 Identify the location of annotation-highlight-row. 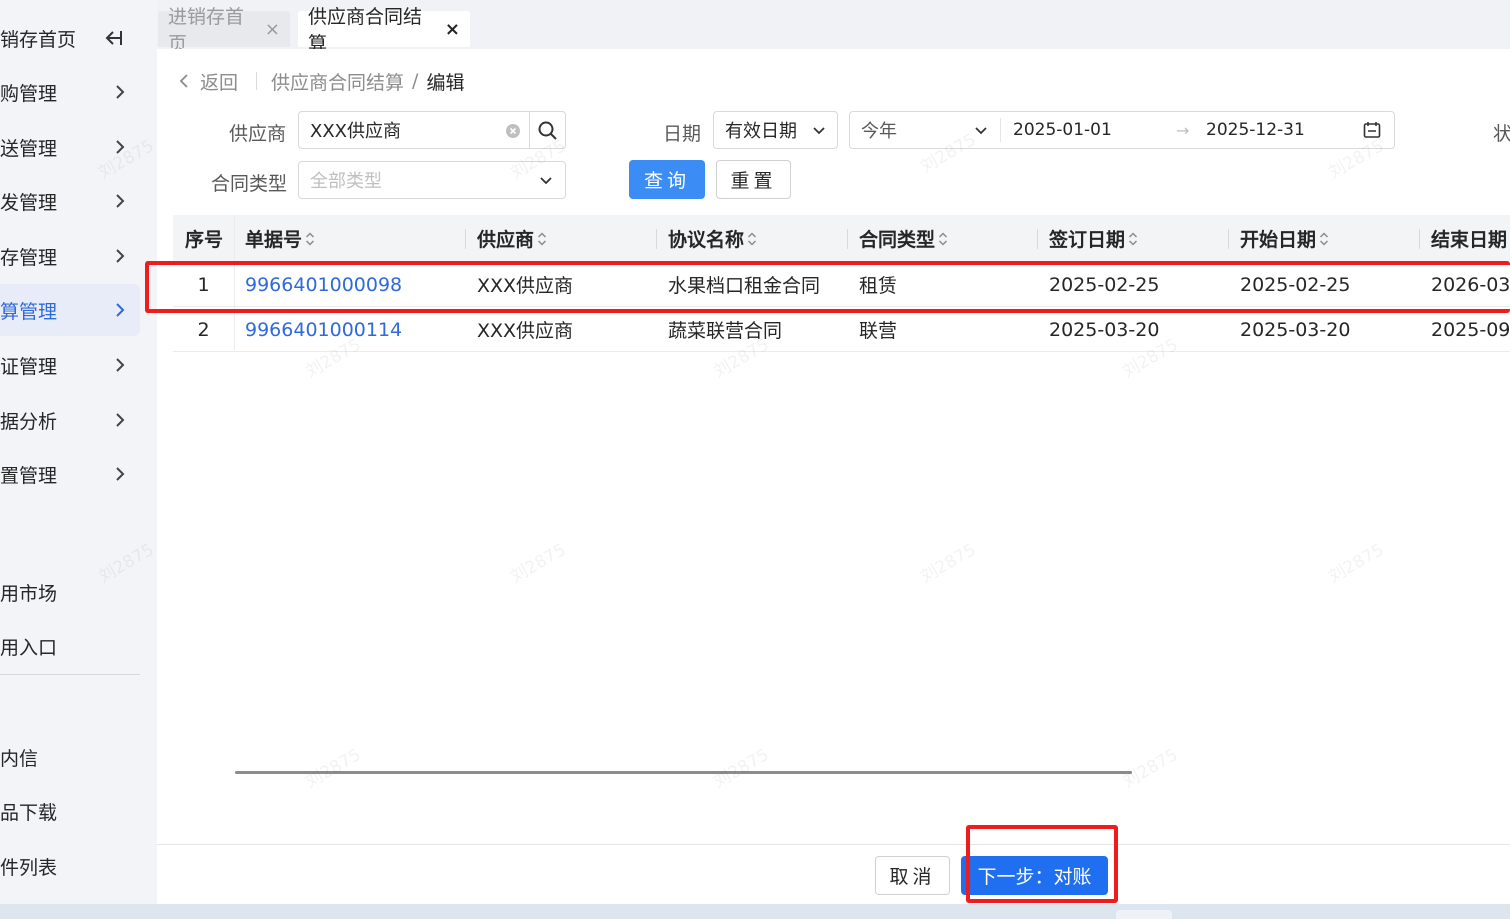
(827, 287).